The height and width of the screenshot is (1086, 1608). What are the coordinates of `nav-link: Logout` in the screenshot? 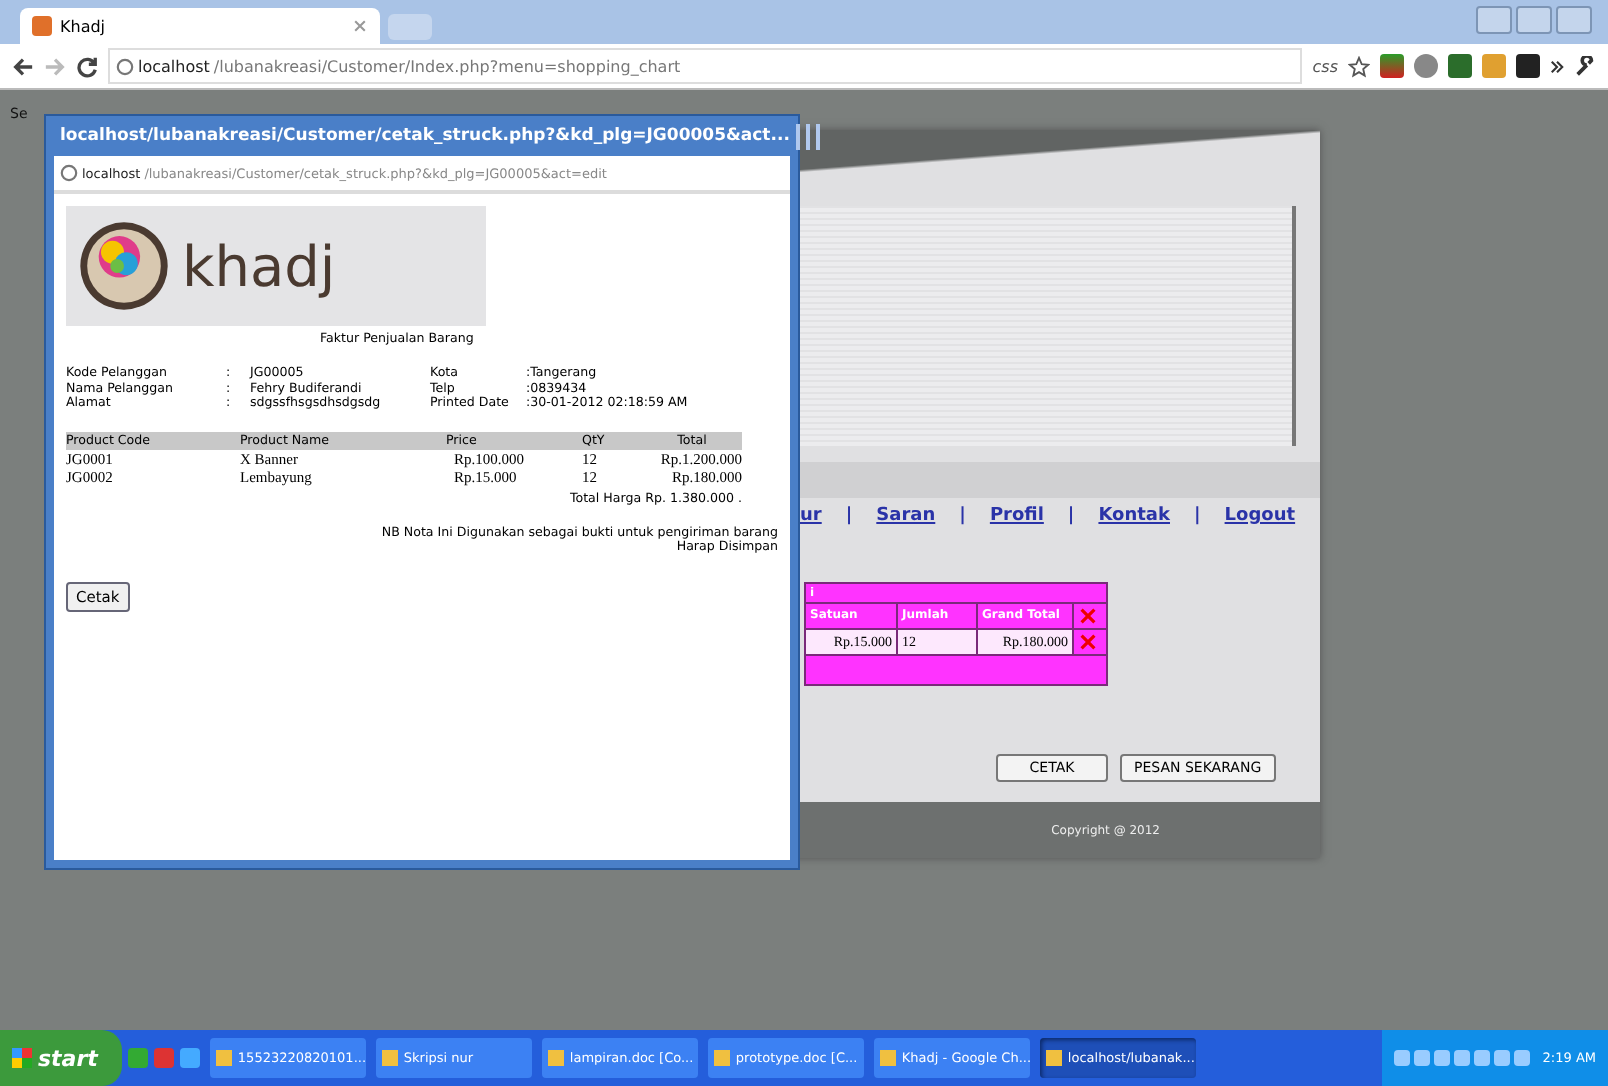 It's located at (1260, 532).